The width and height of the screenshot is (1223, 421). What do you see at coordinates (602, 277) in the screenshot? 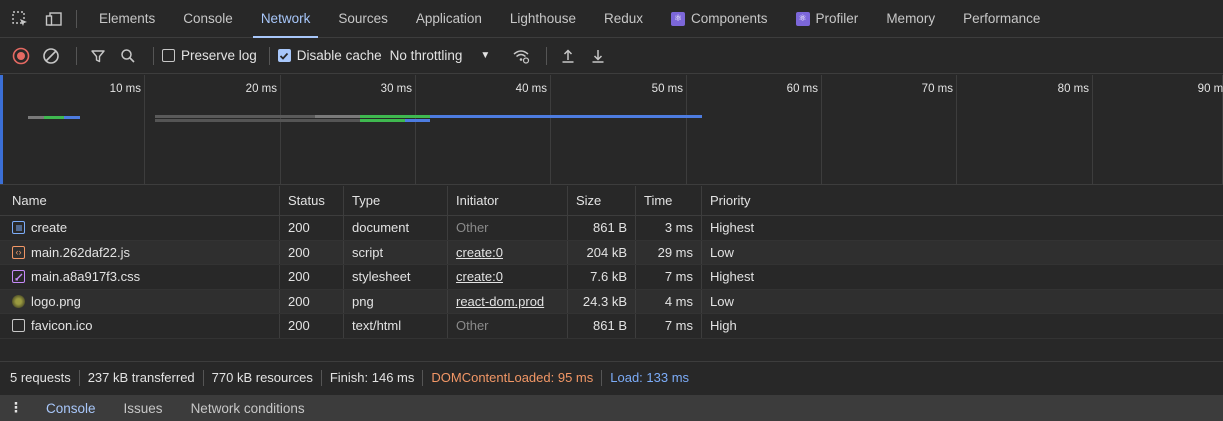
I see `request-size: 7.6 kB` at bounding box center [602, 277].